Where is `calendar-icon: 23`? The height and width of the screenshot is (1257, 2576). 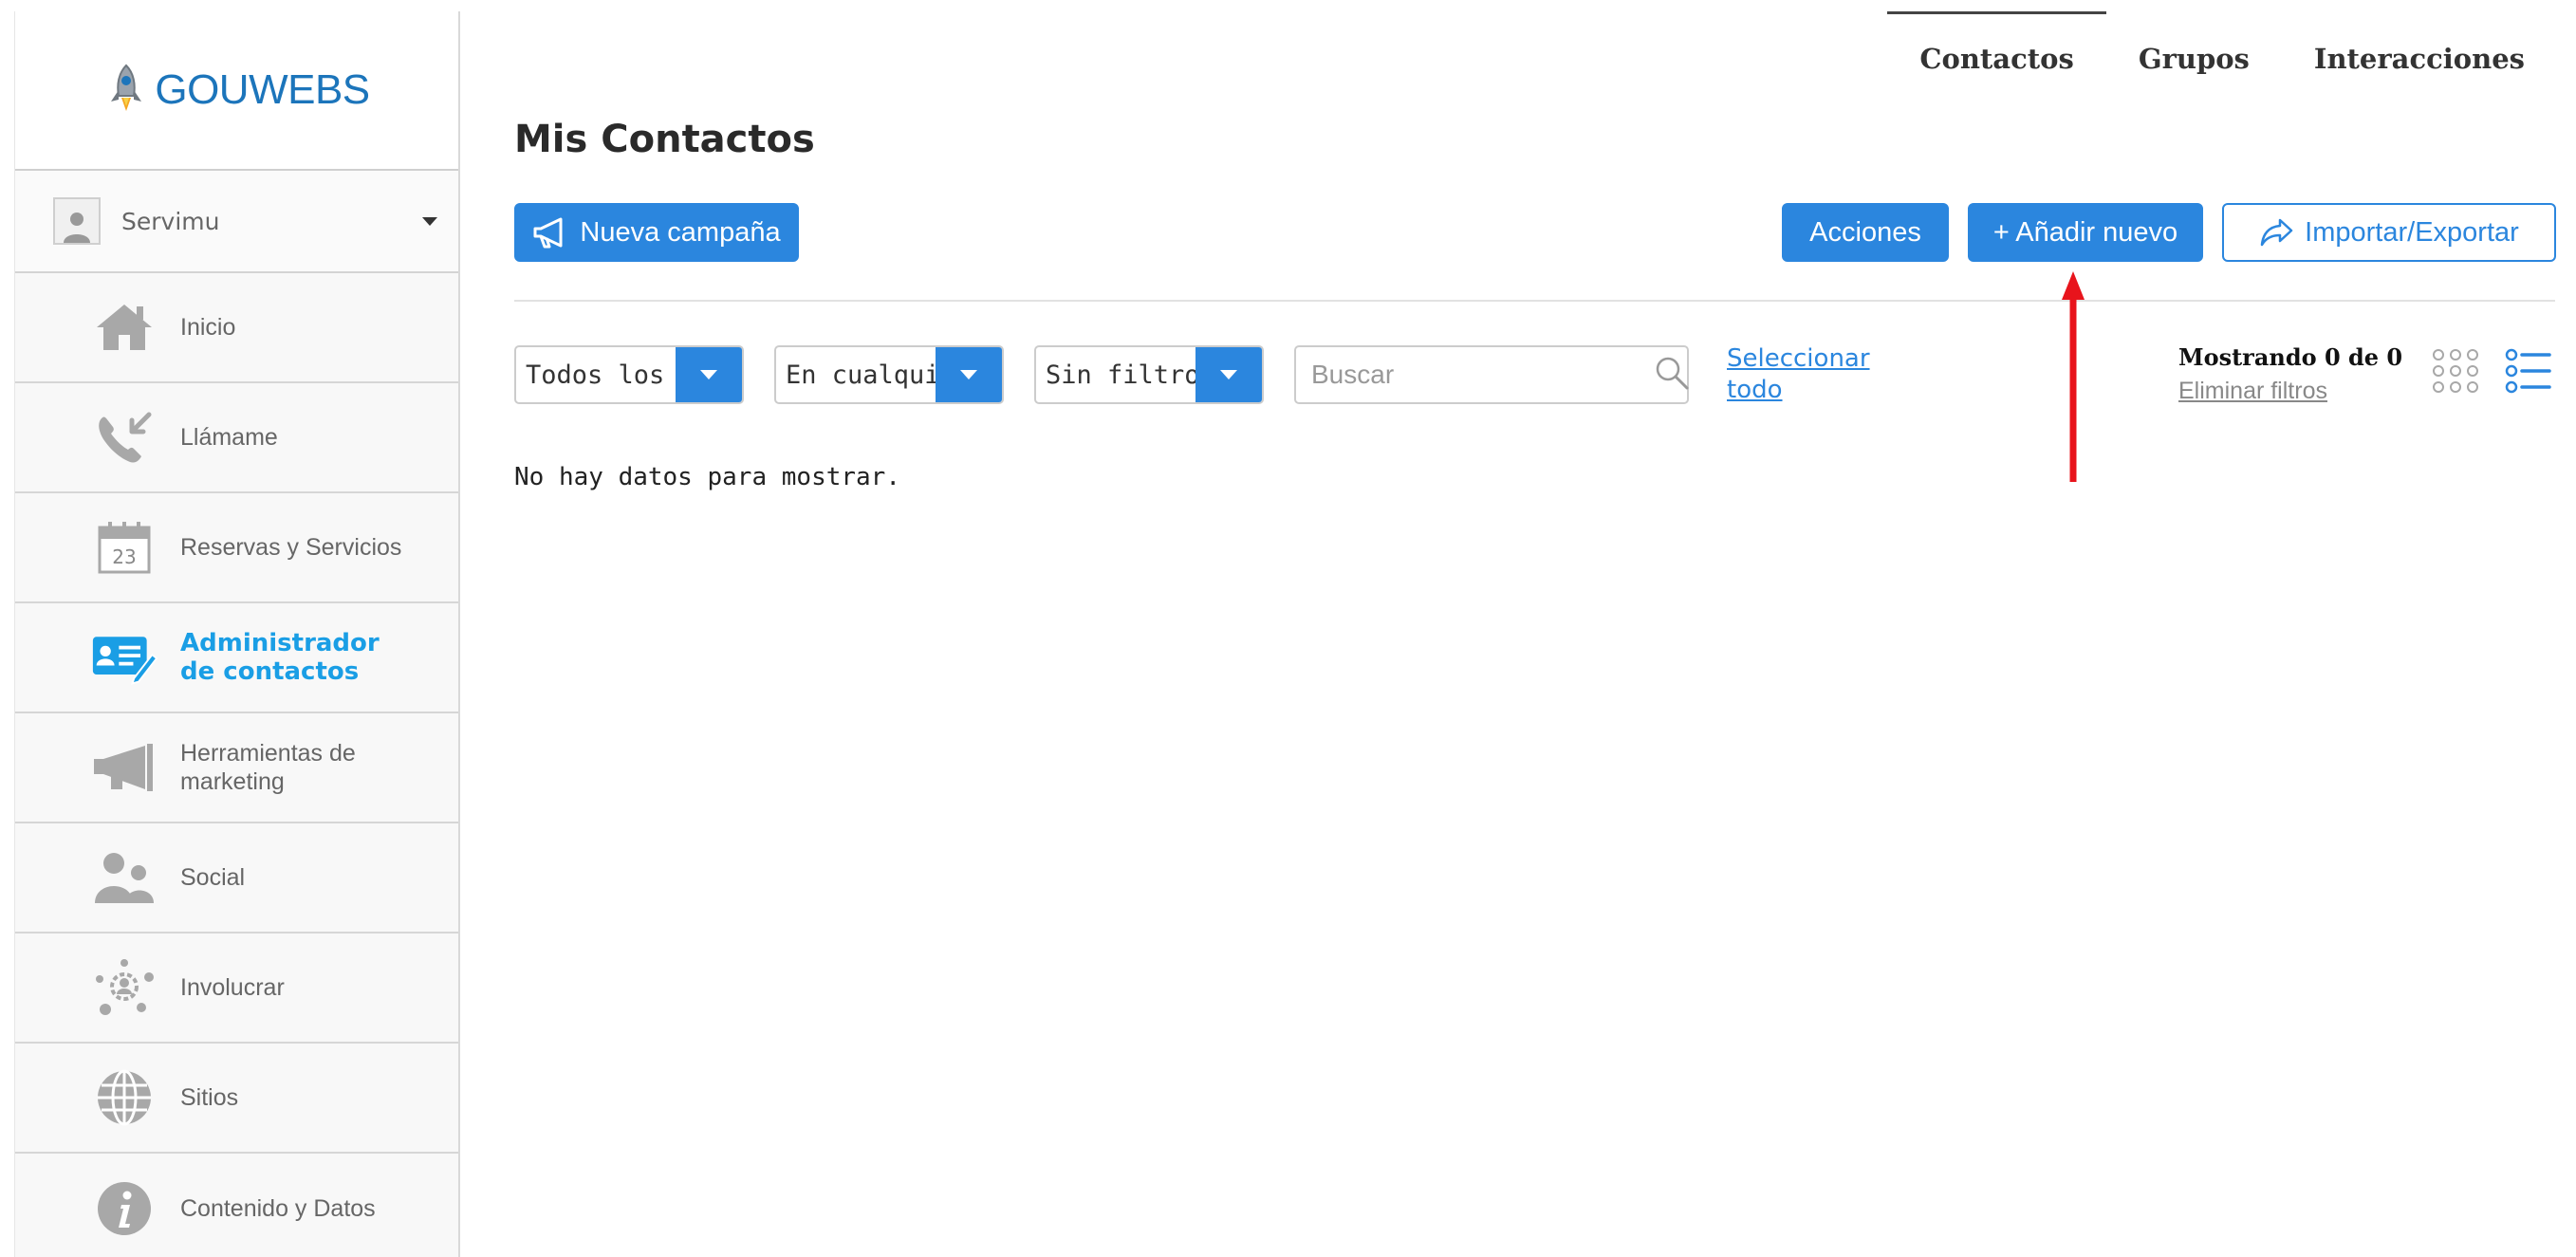
calendar-icon: 23 is located at coordinates (124, 547).